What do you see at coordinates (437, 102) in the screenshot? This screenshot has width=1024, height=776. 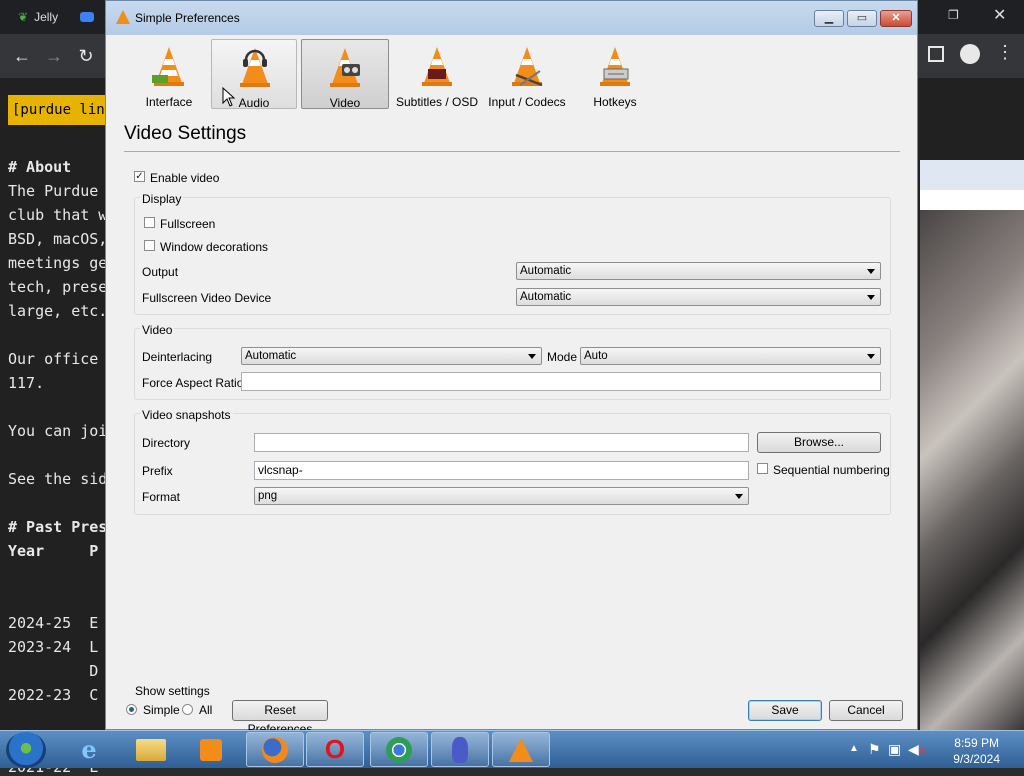 I see `tab-label: Subtitles / OSD` at bounding box center [437, 102].